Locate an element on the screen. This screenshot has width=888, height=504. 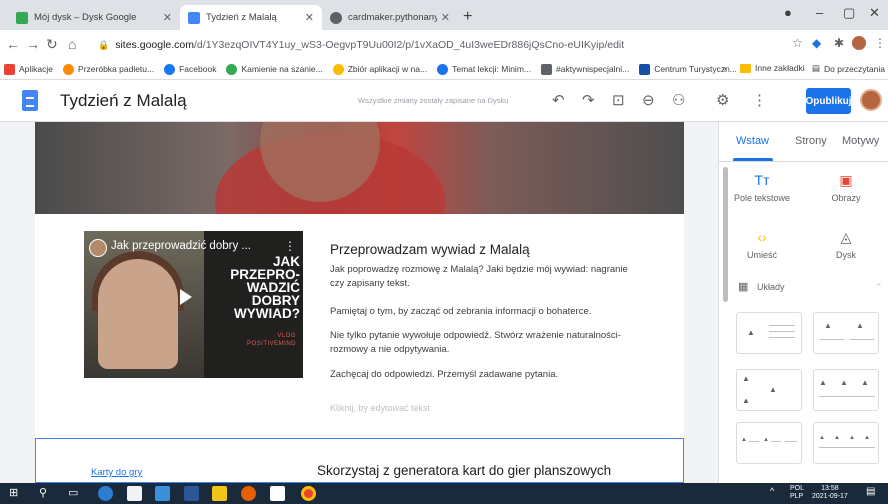
home-icon: ⌂ is located at coordinates (72, 44).